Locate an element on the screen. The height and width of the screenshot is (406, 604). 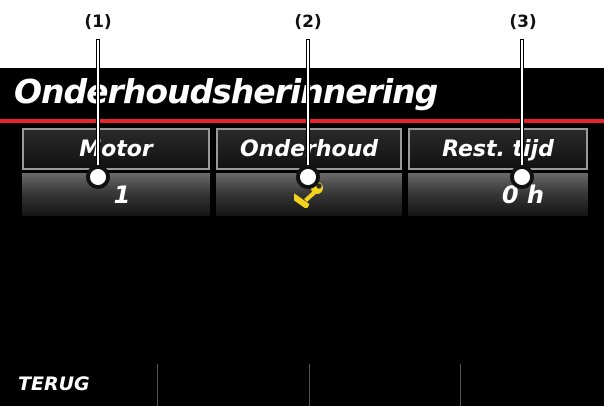
header-rest-tijd: Rest. tijd is located at coordinates (498, 149).